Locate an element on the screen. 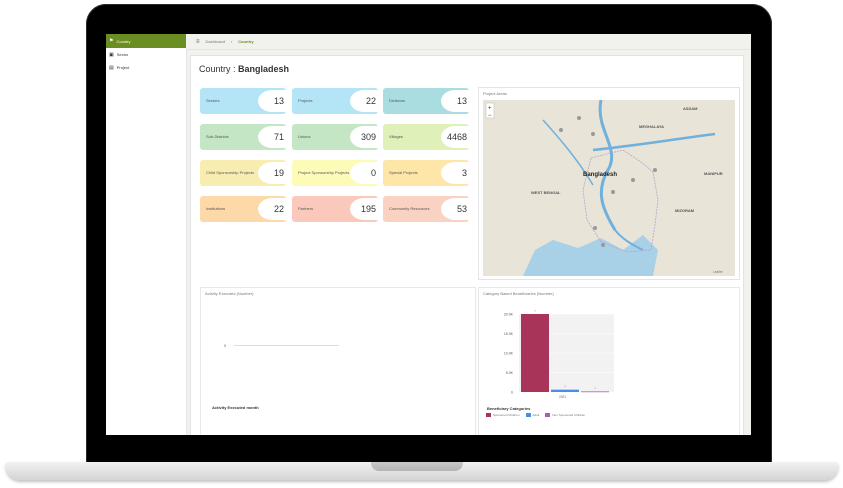  stat-card: Unions 309 is located at coordinates (335, 137).